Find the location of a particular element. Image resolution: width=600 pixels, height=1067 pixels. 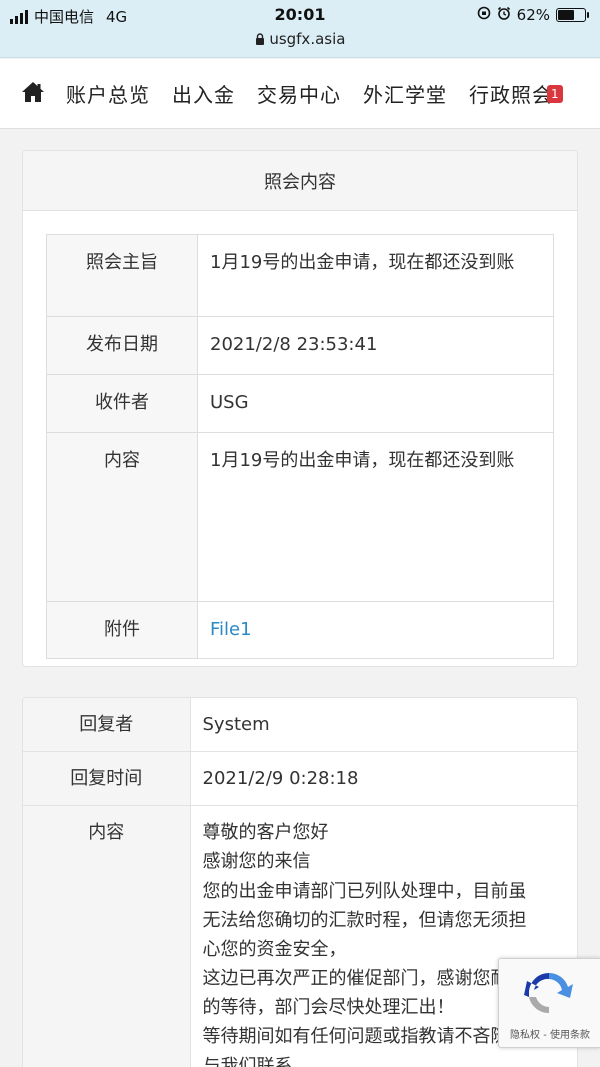

attachment-cell: File1 is located at coordinates (375, 630).